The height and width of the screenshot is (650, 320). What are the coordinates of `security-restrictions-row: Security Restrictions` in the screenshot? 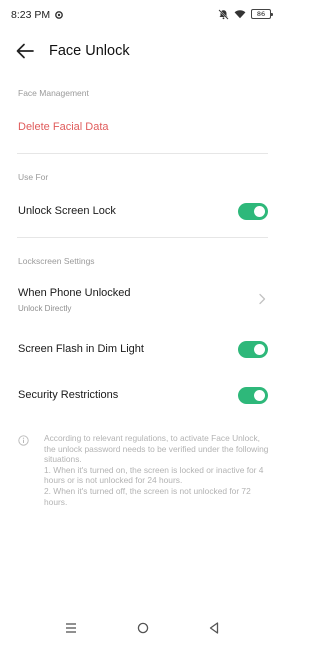 It's located at (142, 395).